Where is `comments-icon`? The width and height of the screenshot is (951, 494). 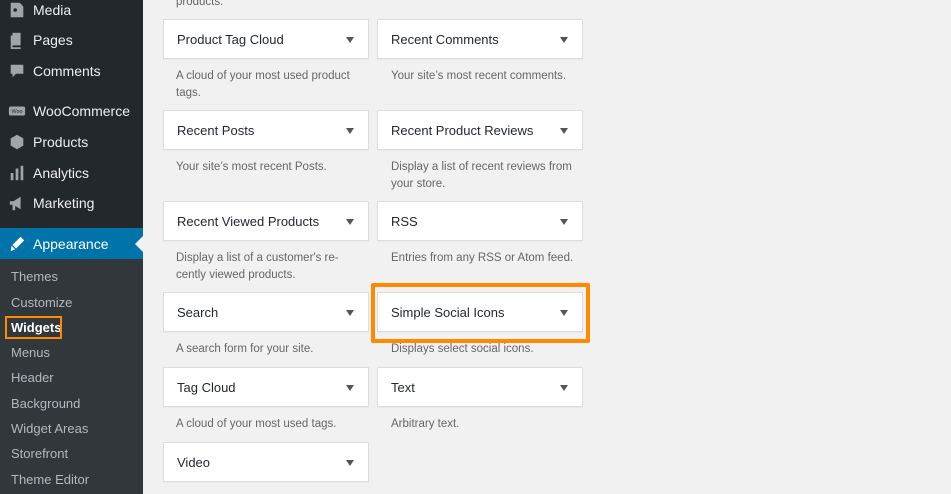 comments-icon is located at coordinates (17, 71).